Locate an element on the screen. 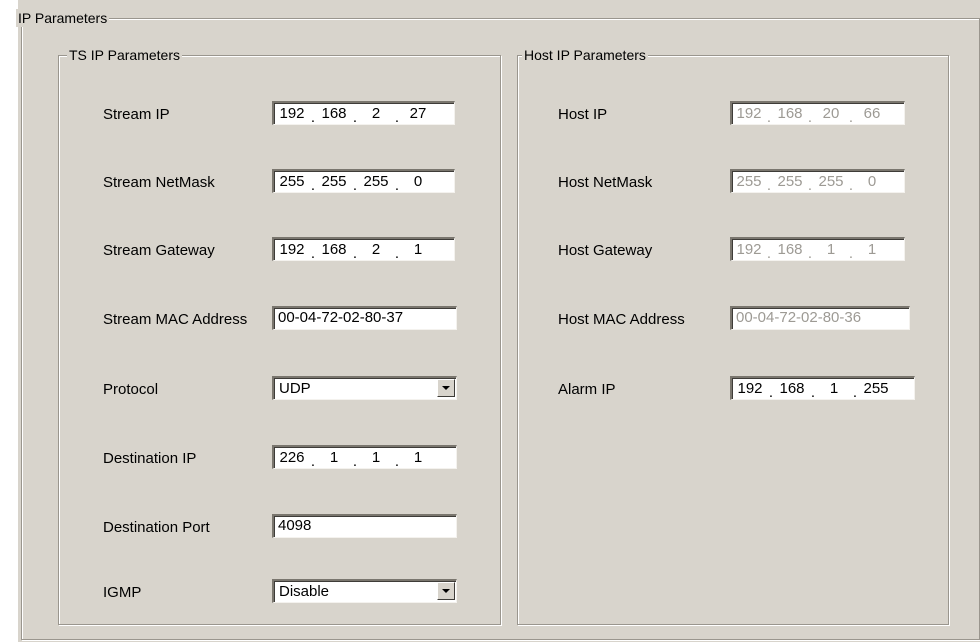 Image resolution: width=980 pixels, height=642 pixels. stream-gateway-octet-4: 1 is located at coordinates (418, 250).